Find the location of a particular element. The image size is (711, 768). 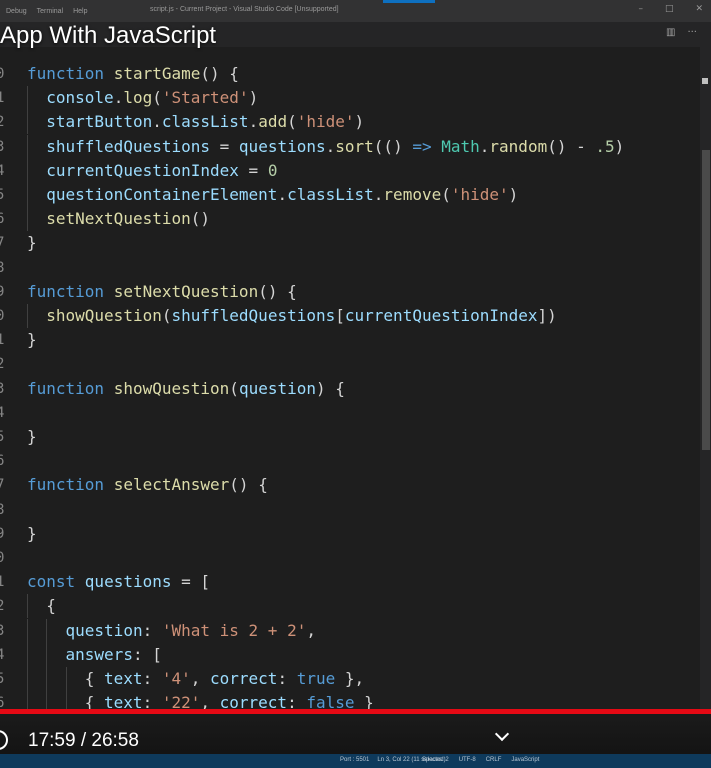

maximize-icon: □ is located at coordinates (669, 9).